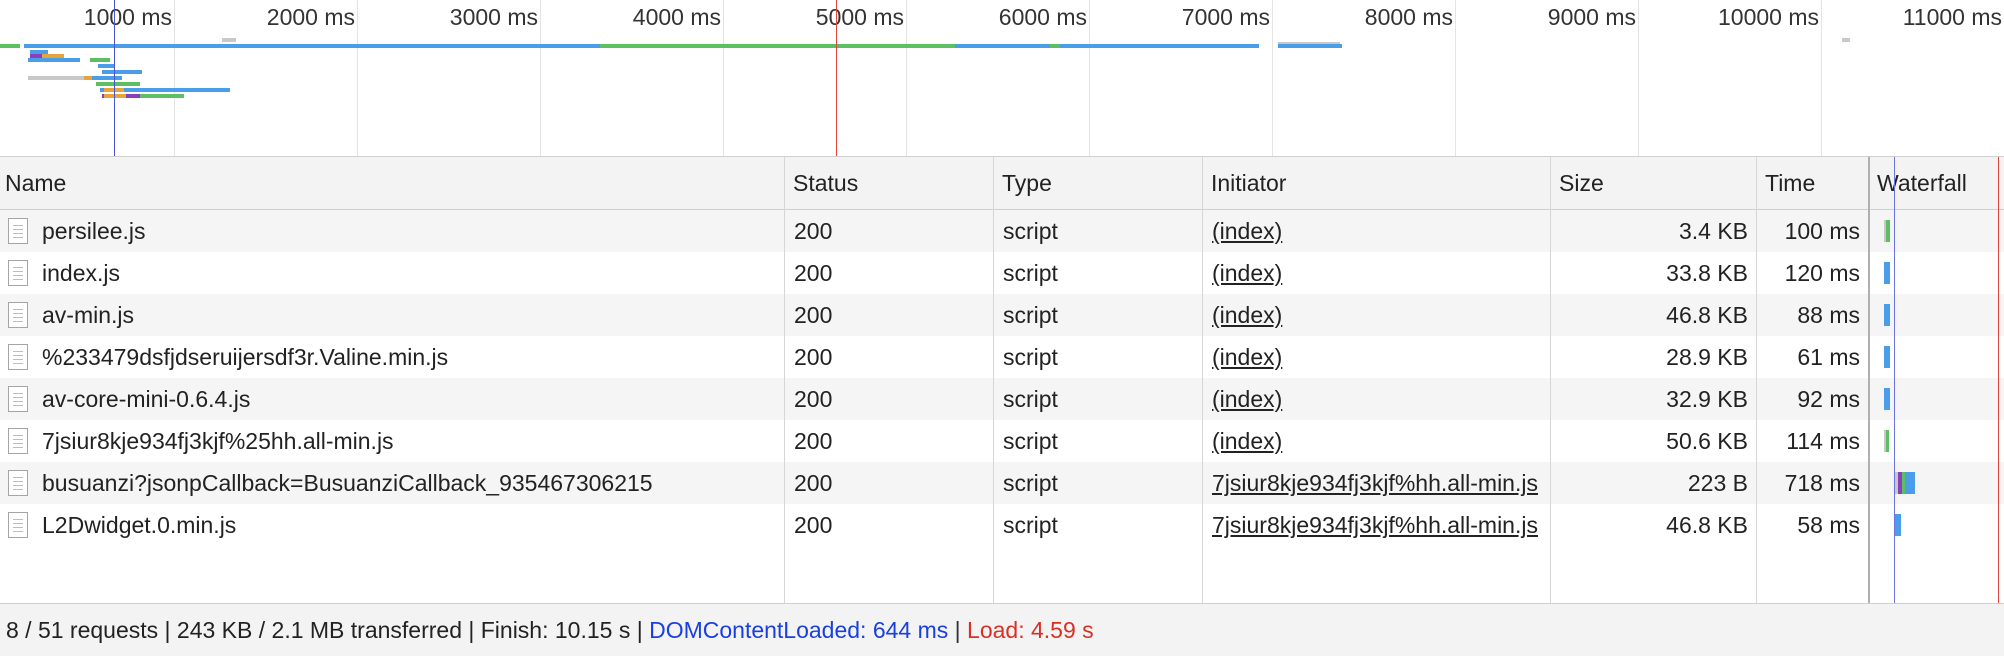 The width and height of the screenshot is (2004, 656). What do you see at coordinates (1707, 357) in the screenshot?
I see `request-size: 28.9 KB` at bounding box center [1707, 357].